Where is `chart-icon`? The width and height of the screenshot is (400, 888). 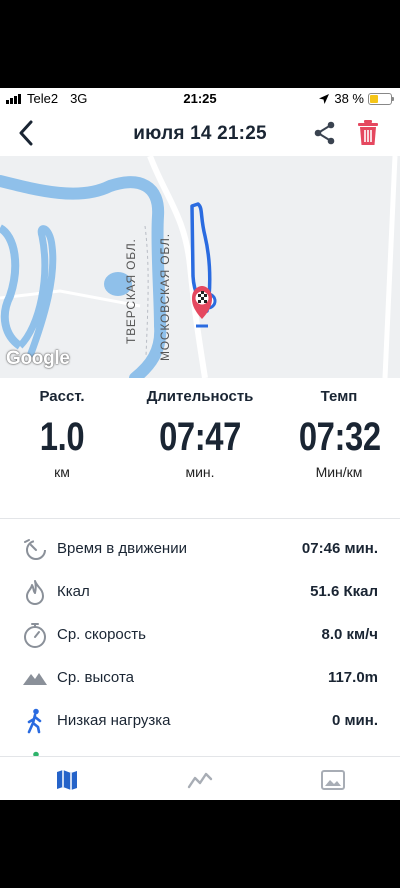
chart-icon is located at coordinates (200, 780).